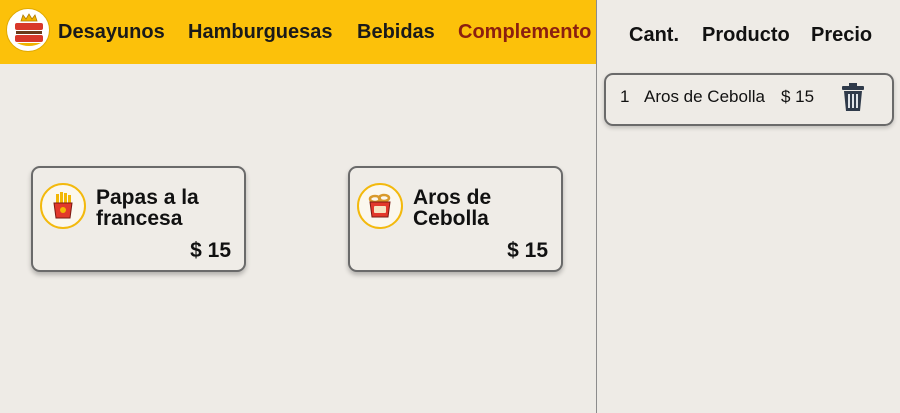  What do you see at coordinates (625, 96) in the screenshot?
I see `order-item-qty: 1` at bounding box center [625, 96].